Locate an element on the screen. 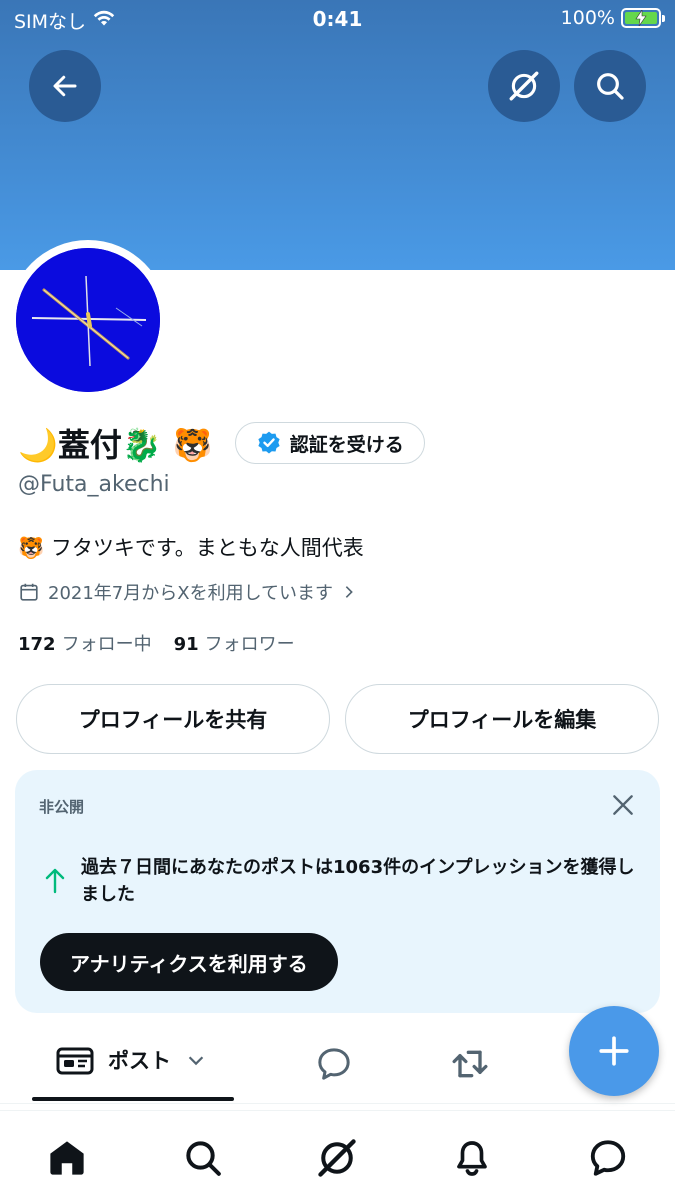 This screenshot has width=675, height=1200. follow-stats: 172 フォロー中 91 フォロワー is located at coordinates (156, 643).